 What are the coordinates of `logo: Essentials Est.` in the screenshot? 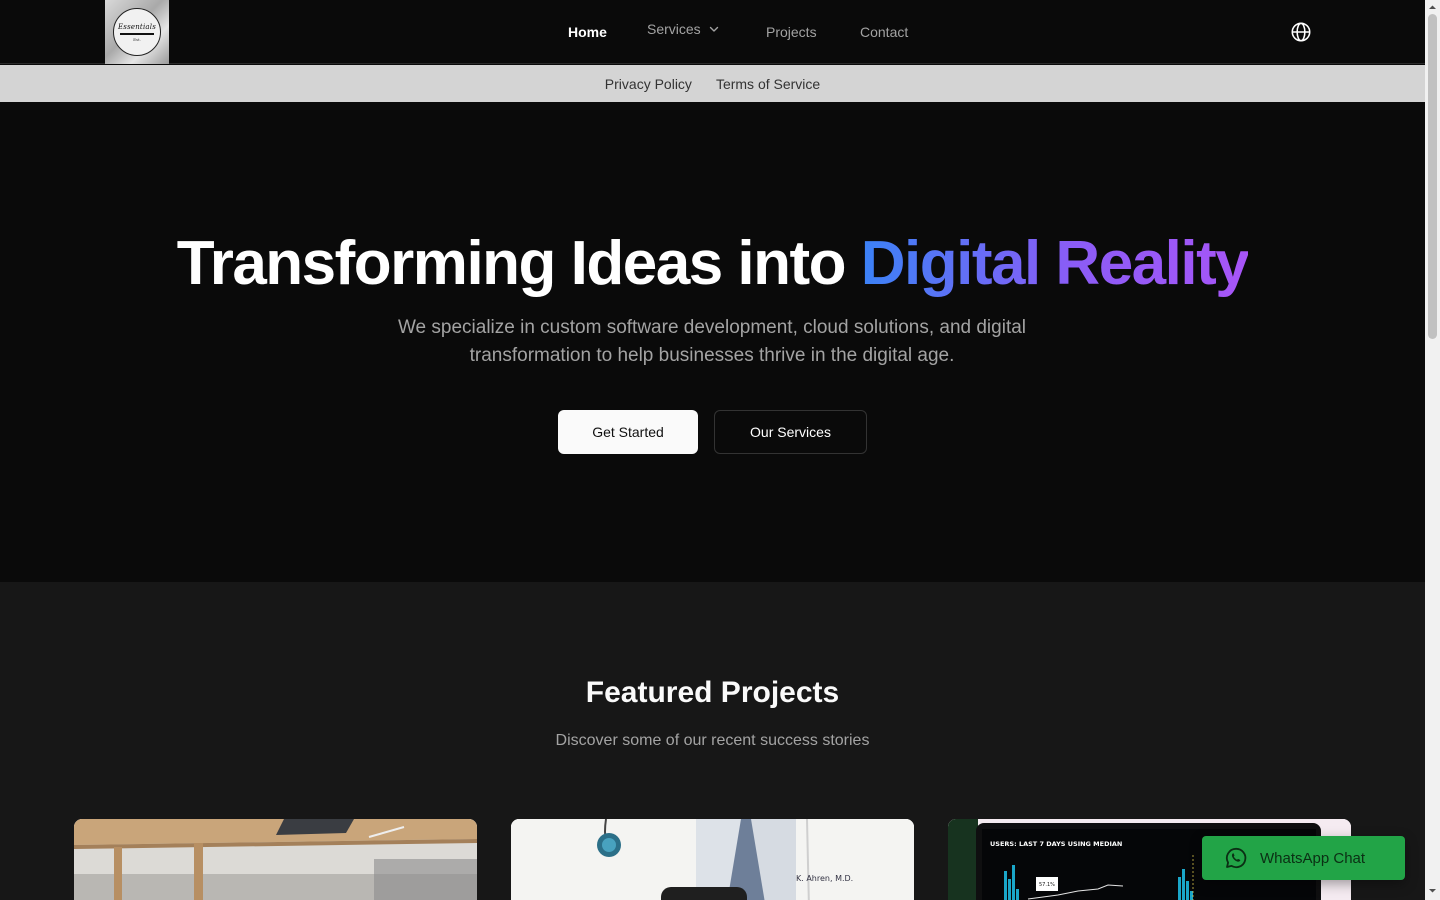 It's located at (137, 32).